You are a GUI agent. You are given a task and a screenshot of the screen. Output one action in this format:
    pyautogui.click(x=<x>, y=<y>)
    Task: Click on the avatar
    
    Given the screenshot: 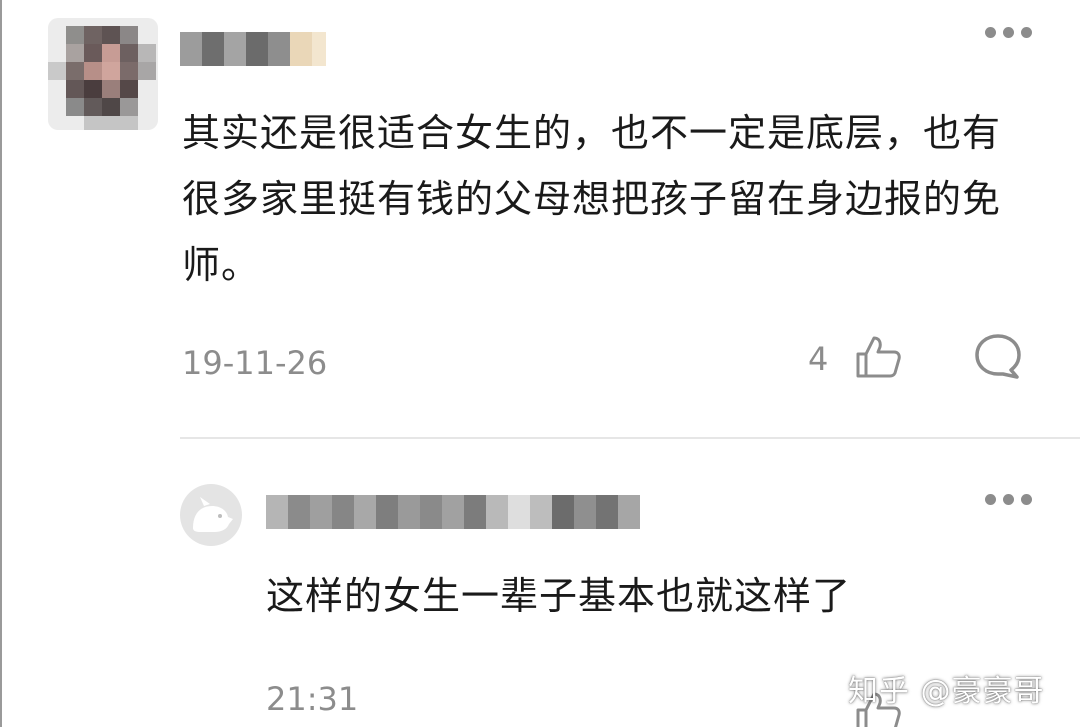 What is the action you would take?
    pyautogui.click(x=103, y=74)
    